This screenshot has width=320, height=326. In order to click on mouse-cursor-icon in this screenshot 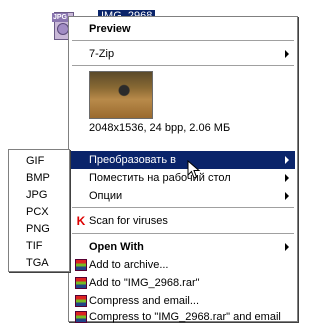, I will do `click(194, 169)`.